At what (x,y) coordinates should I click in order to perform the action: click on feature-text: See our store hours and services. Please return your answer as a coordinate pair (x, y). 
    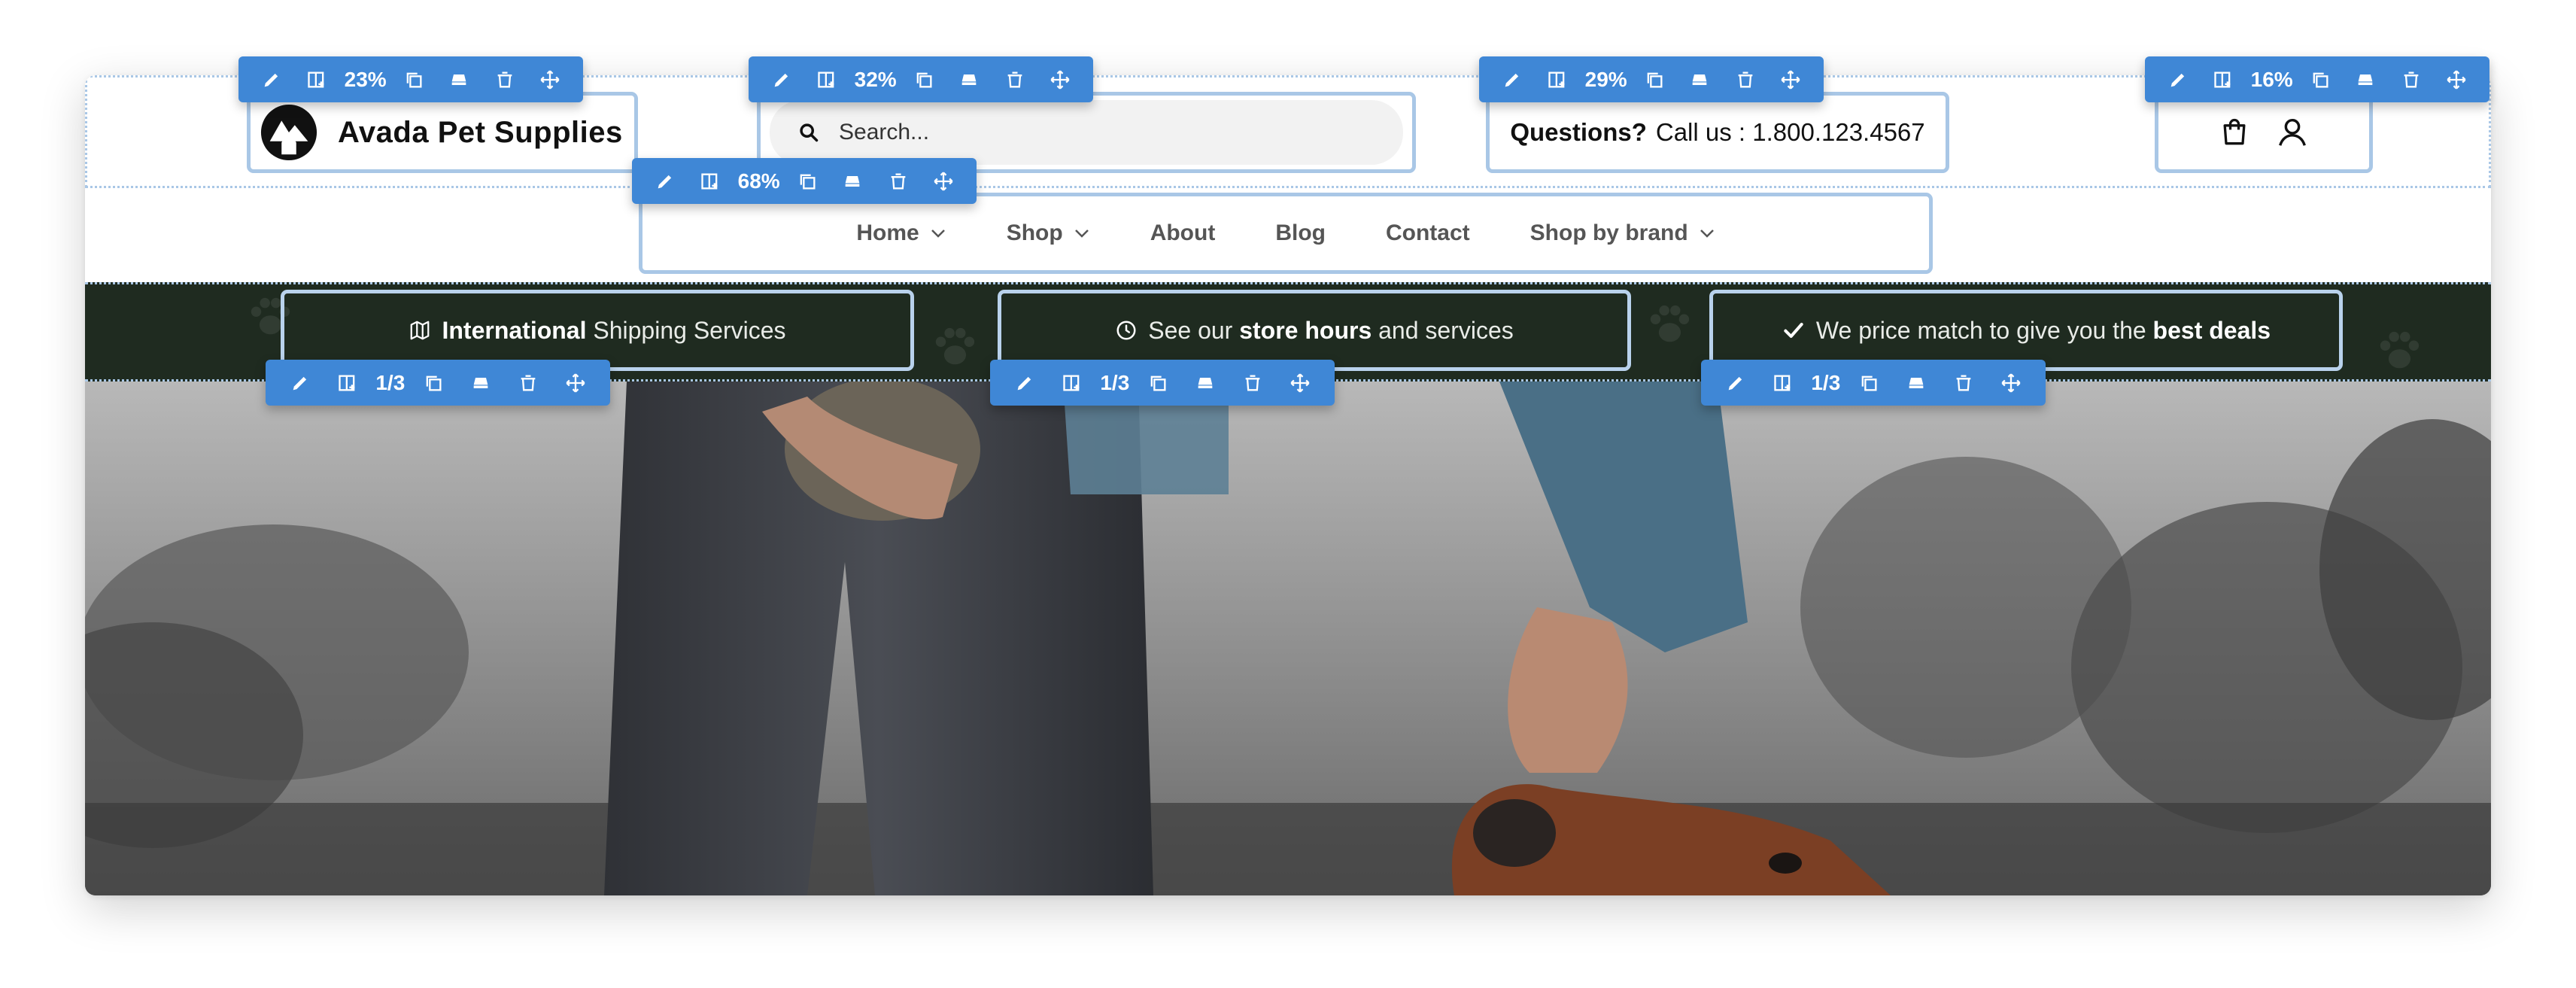
    Looking at the image, I should click on (1331, 331).